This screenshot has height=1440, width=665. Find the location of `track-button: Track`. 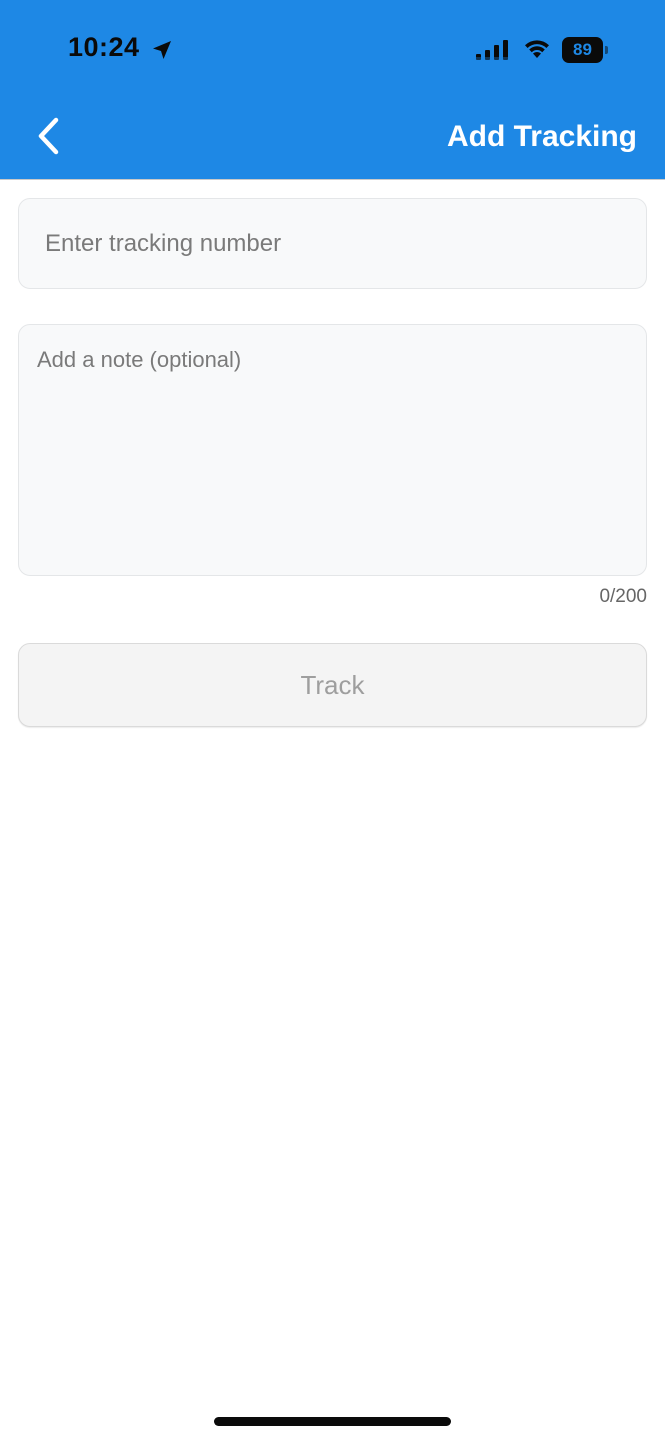

track-button: Track is located at coordinates (332, 685).